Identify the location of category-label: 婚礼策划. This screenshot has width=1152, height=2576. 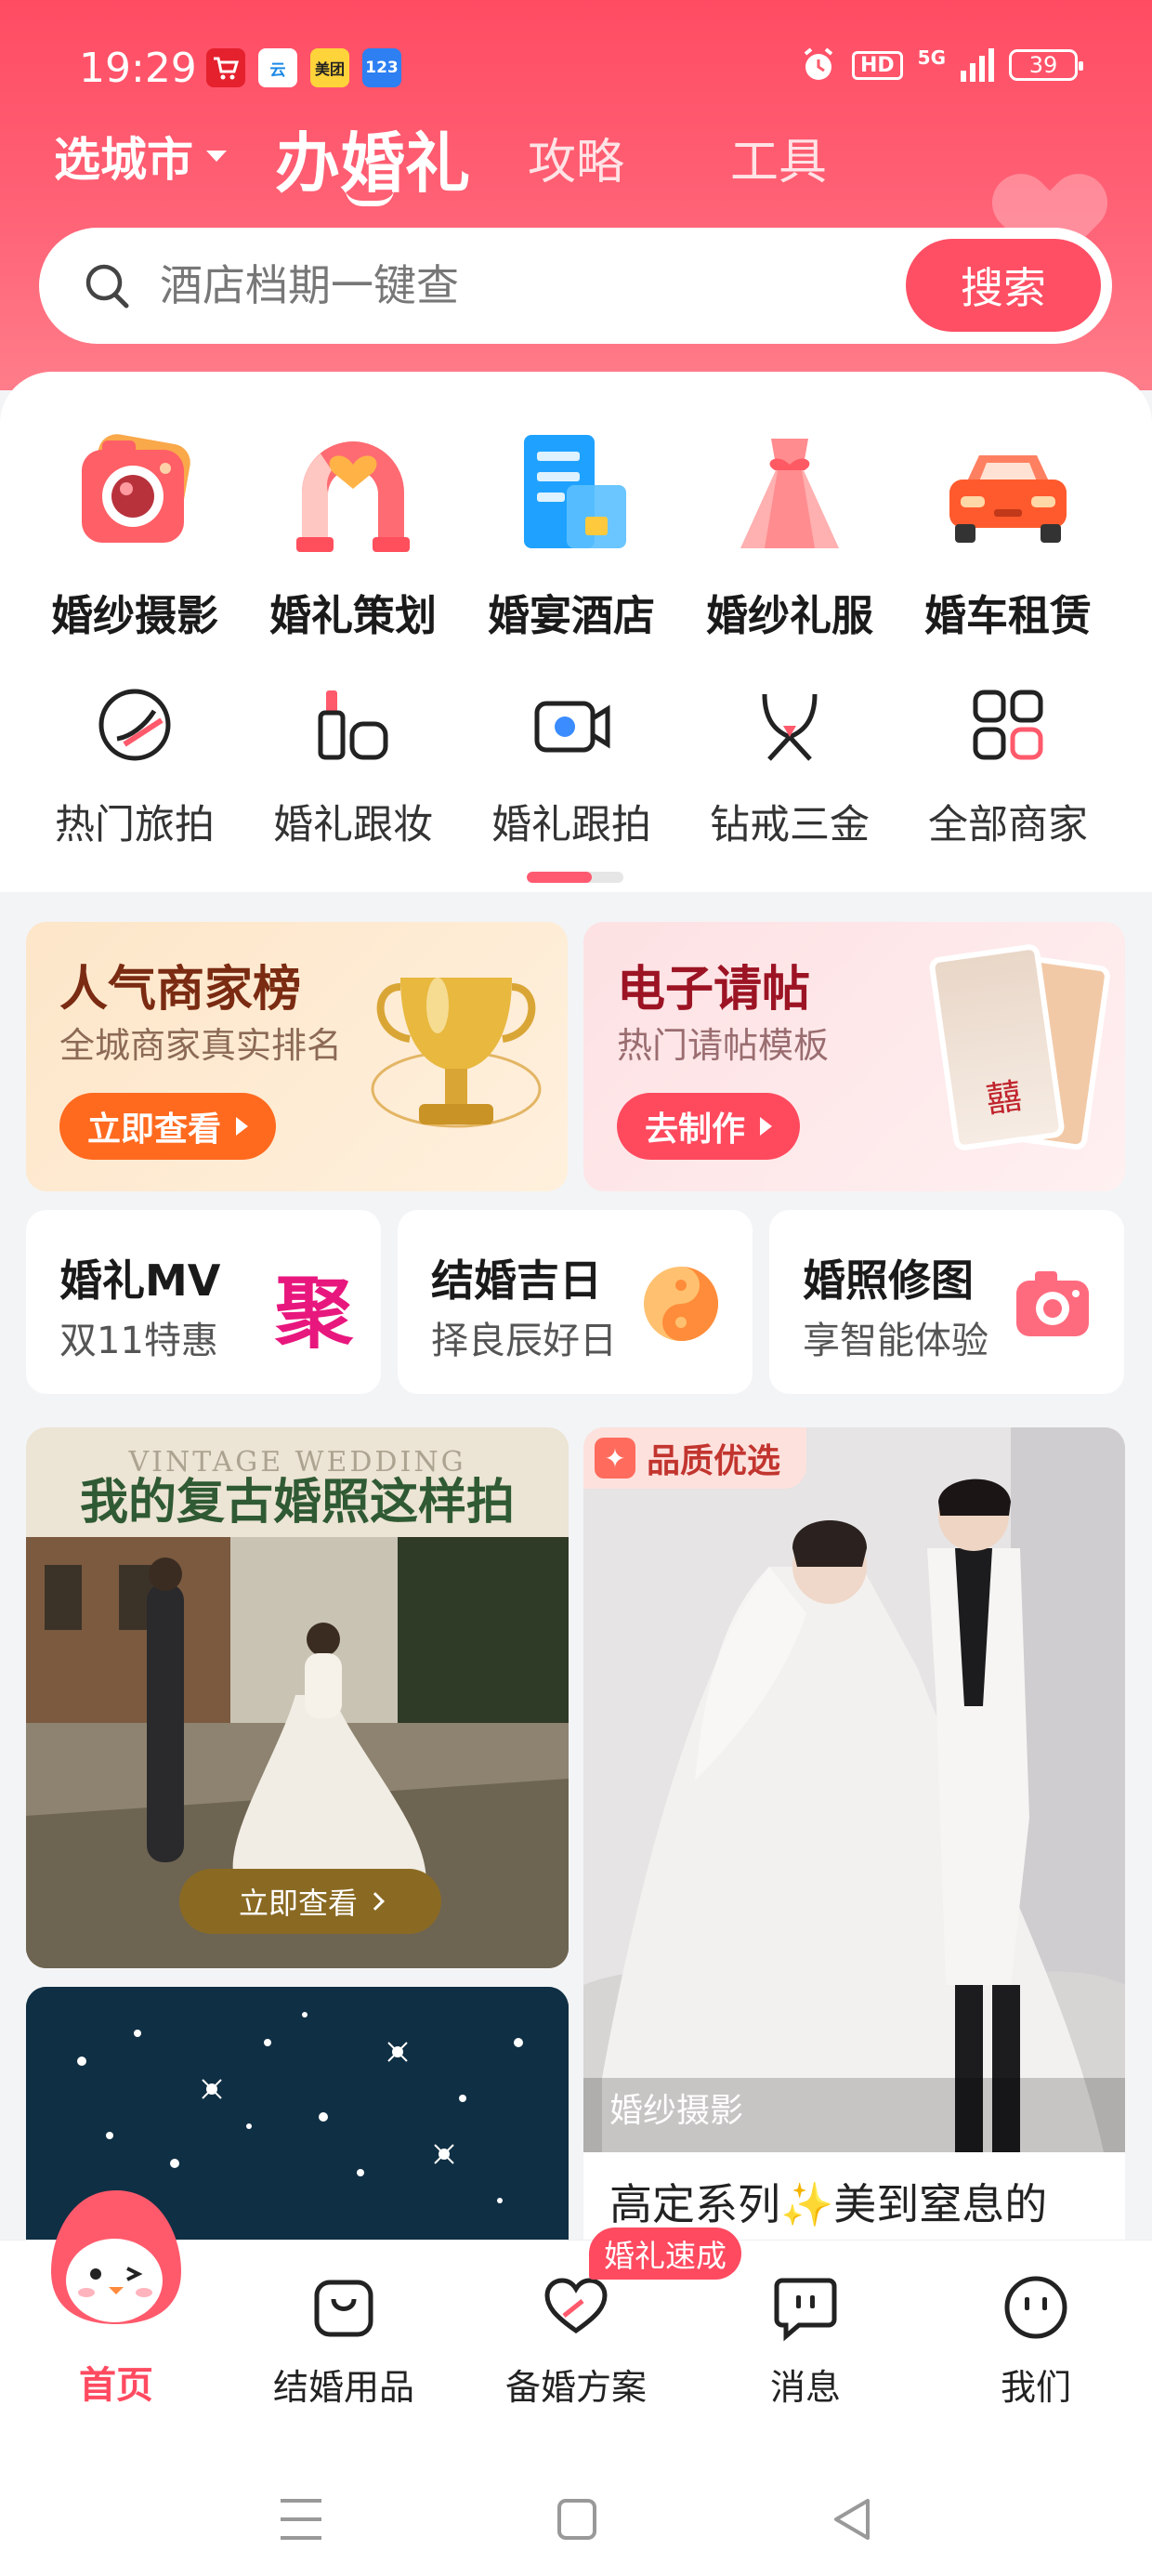
(352, 615).